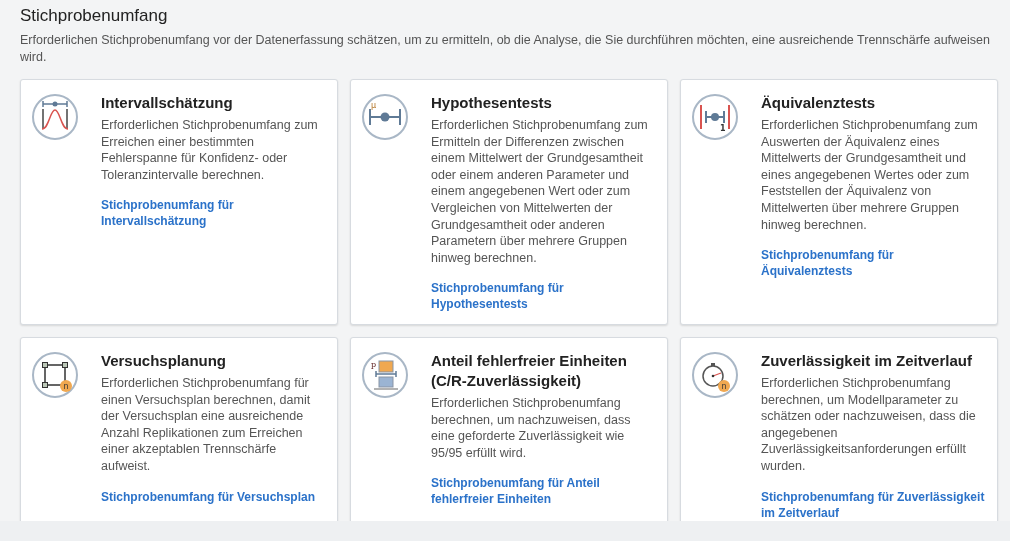 Image resolution: width=1010 pixels, height=541 pixels. Describe the element at coordinates (818, 103) in the screenshot. I see `card-title: Äquivalenztests` at that location.